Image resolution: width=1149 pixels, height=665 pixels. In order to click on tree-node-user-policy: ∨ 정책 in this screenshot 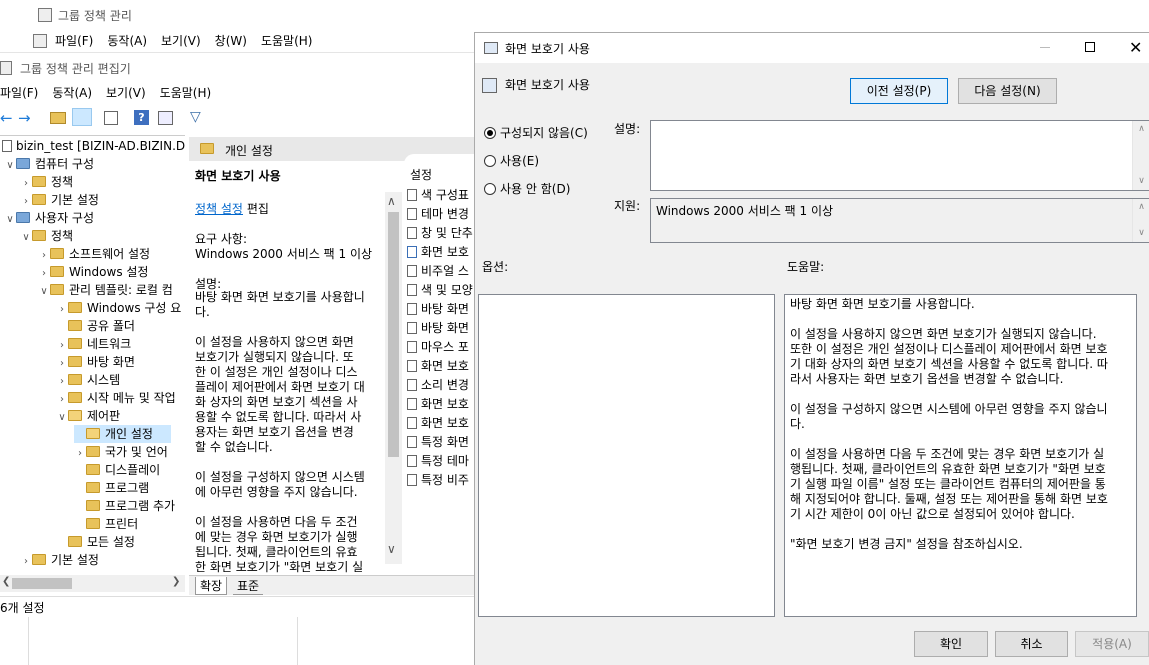, I will do `click(46, 236)`.